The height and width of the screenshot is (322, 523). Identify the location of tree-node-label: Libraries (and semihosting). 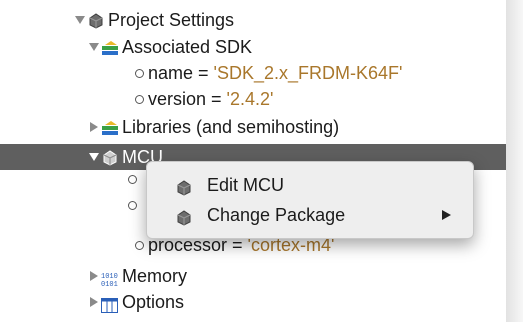
(231, 127).